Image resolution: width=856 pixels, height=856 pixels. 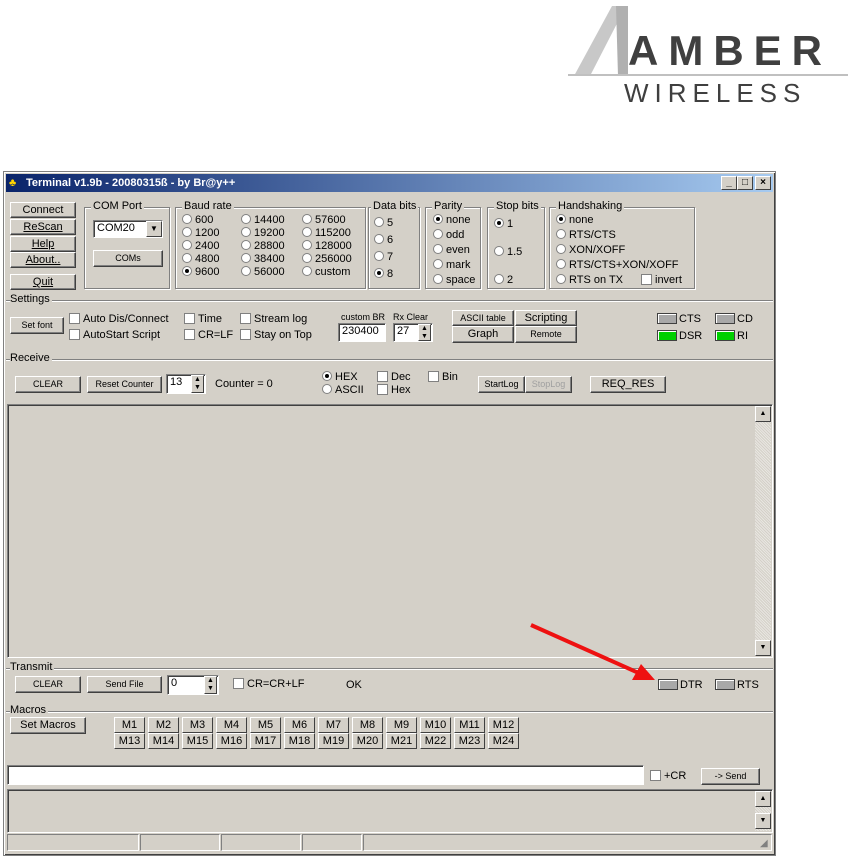 What do you see at coordinates (129, 725) in the screenshot?
I see `macro-button-m1: M1` at bounding box center [129, 725].